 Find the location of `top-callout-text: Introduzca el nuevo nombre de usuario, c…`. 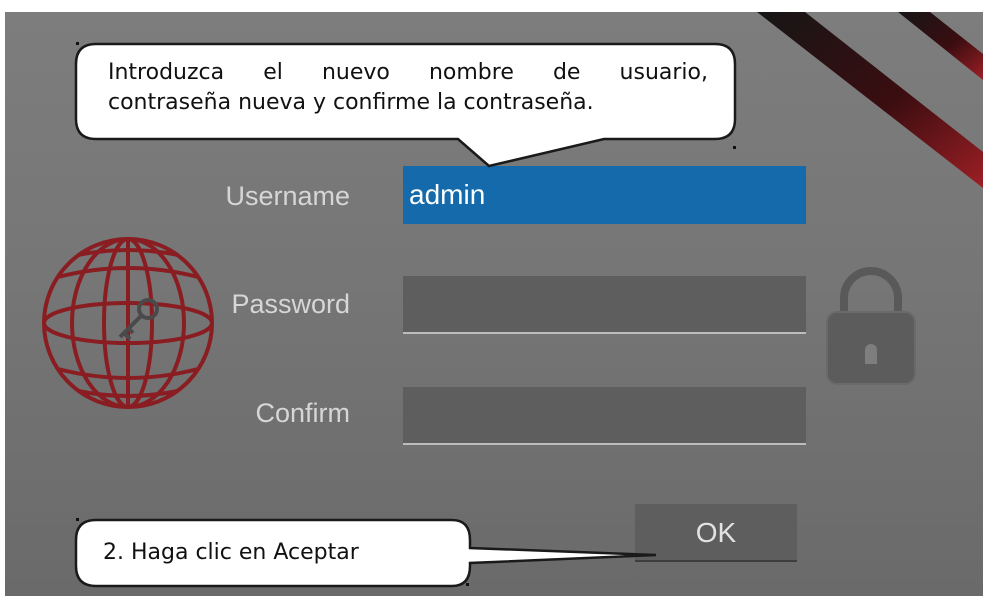

top-callout-text: Introduzca el nuevo nombre de usuario, c… is located at coordinates (408, 88).